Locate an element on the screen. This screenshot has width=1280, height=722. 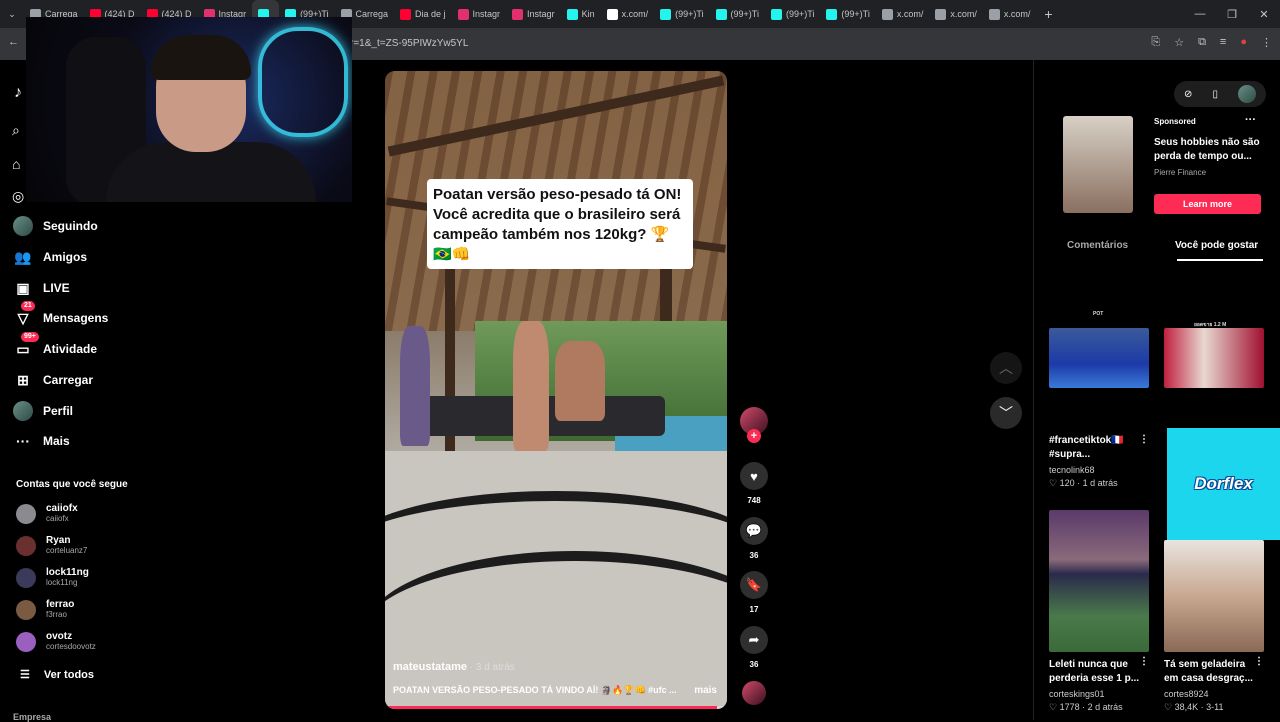
sidebar-item-carregar: ⊞ Carregar is located at coordinates (53, 380).